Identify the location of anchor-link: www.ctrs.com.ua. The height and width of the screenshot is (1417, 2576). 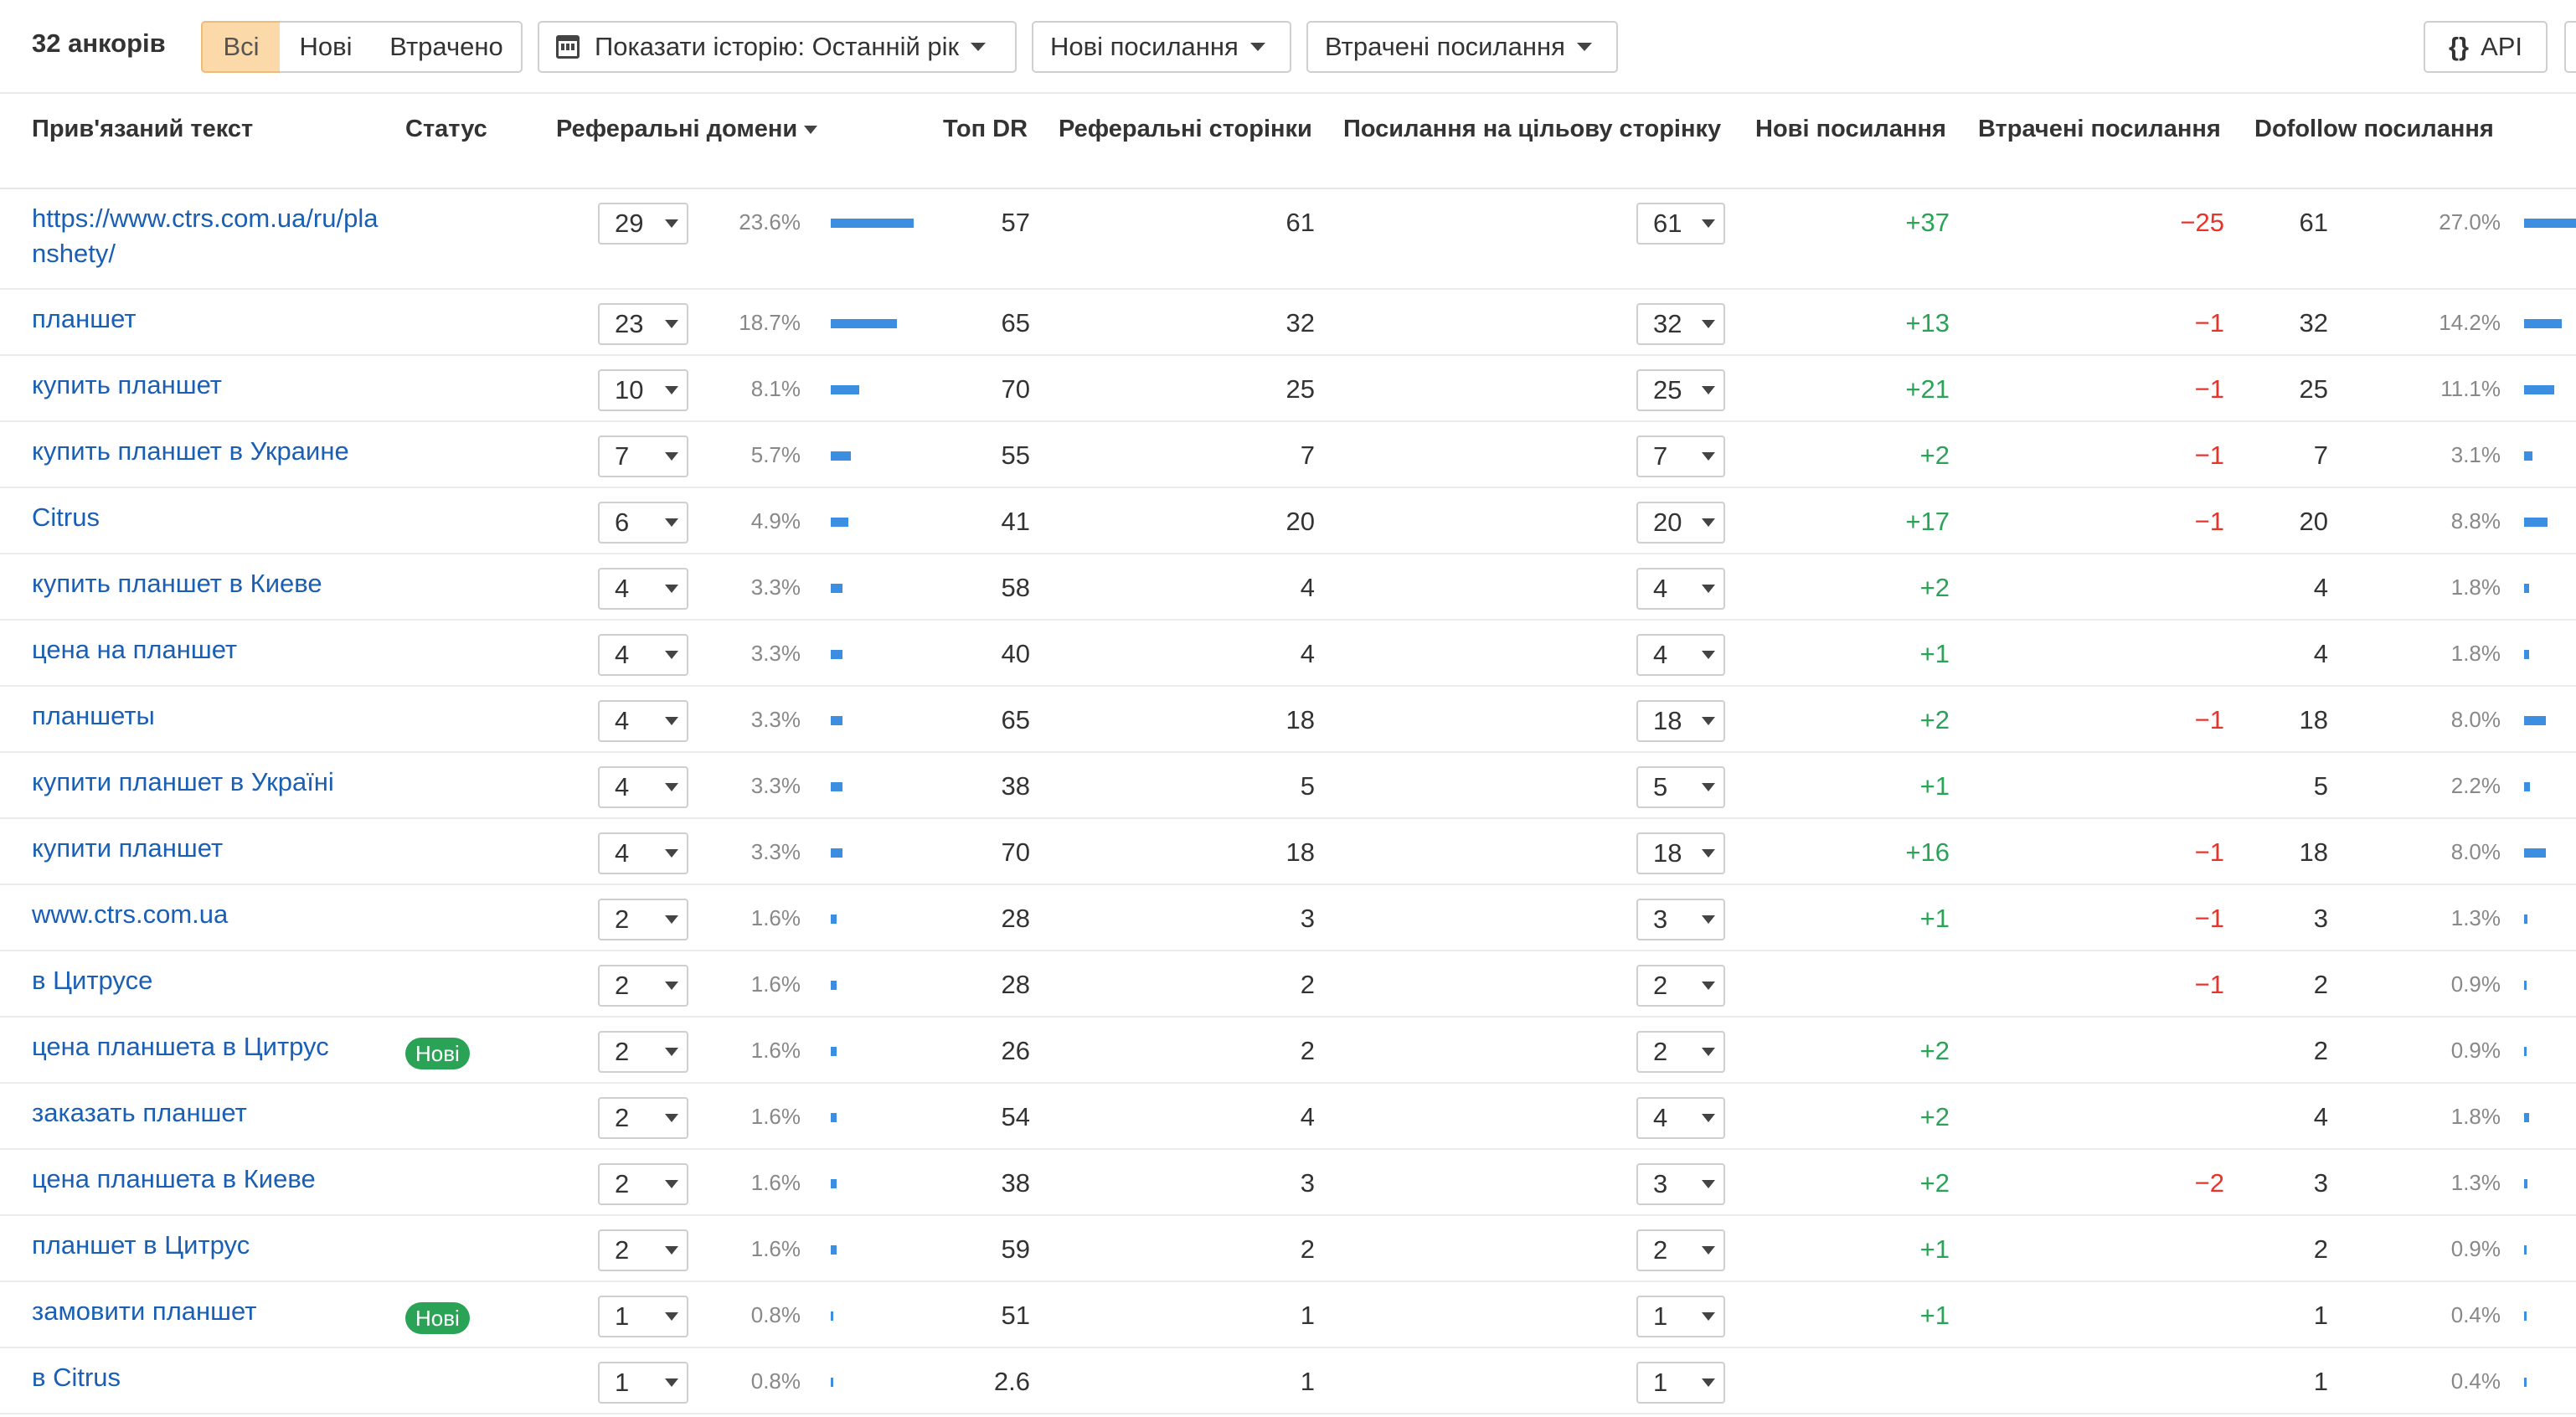
(208, 915).